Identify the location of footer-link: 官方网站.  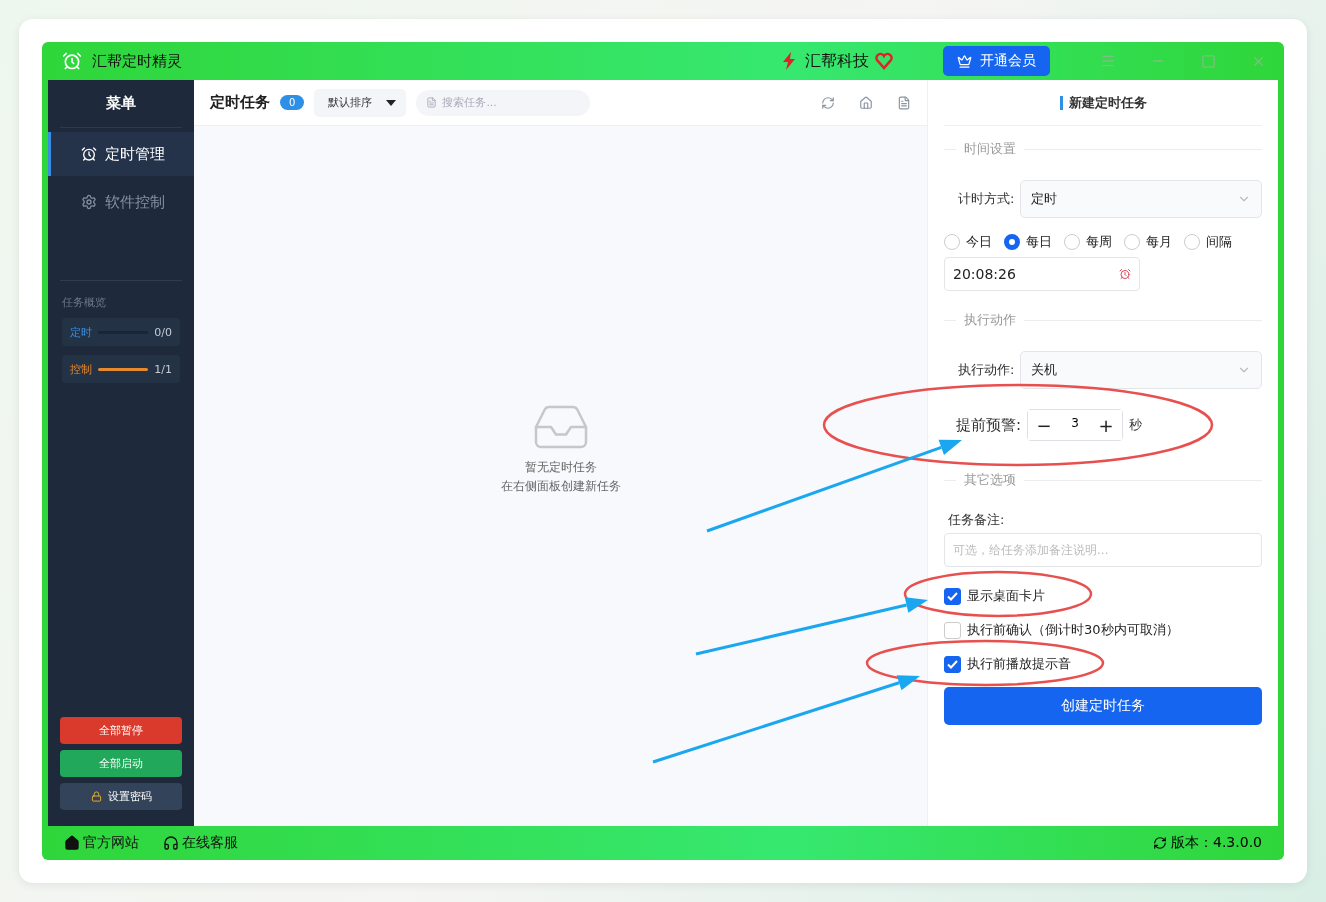
(101, 843).